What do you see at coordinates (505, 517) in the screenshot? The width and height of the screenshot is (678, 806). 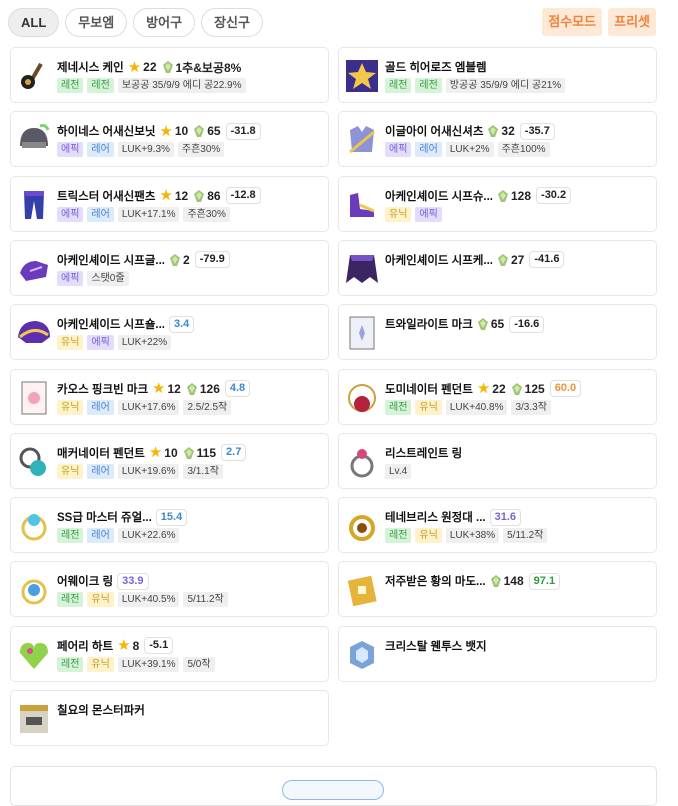 I see `score-badge: 31.6` at bounding box center [505, 517].